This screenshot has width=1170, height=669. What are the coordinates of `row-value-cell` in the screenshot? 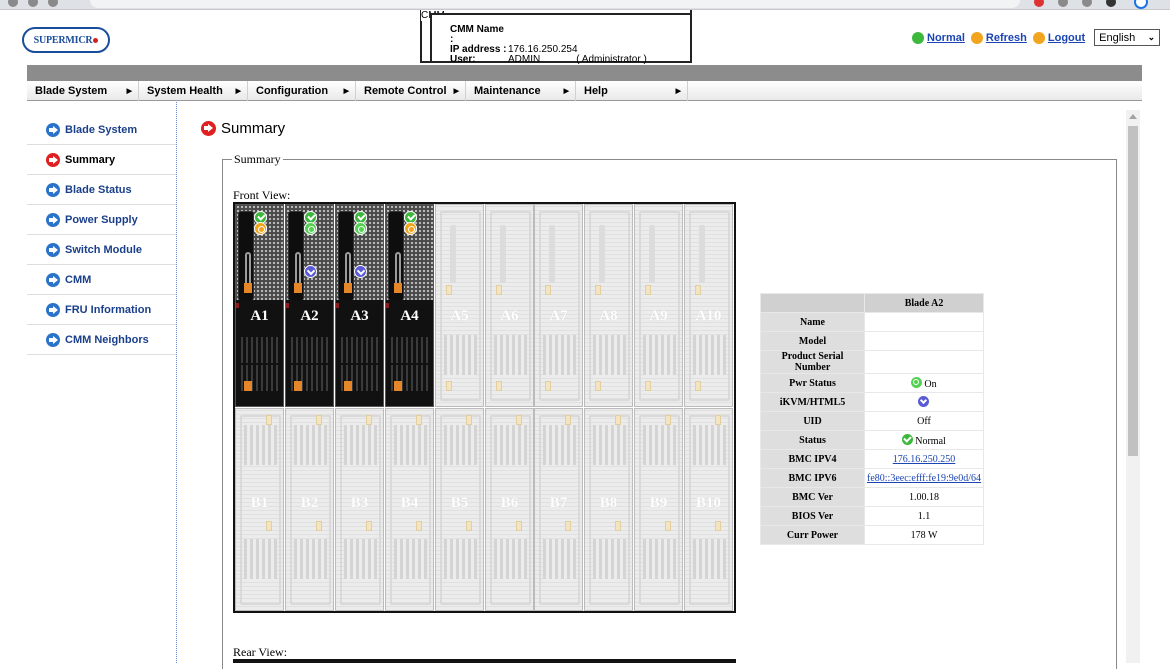 It's located at (924, 362).